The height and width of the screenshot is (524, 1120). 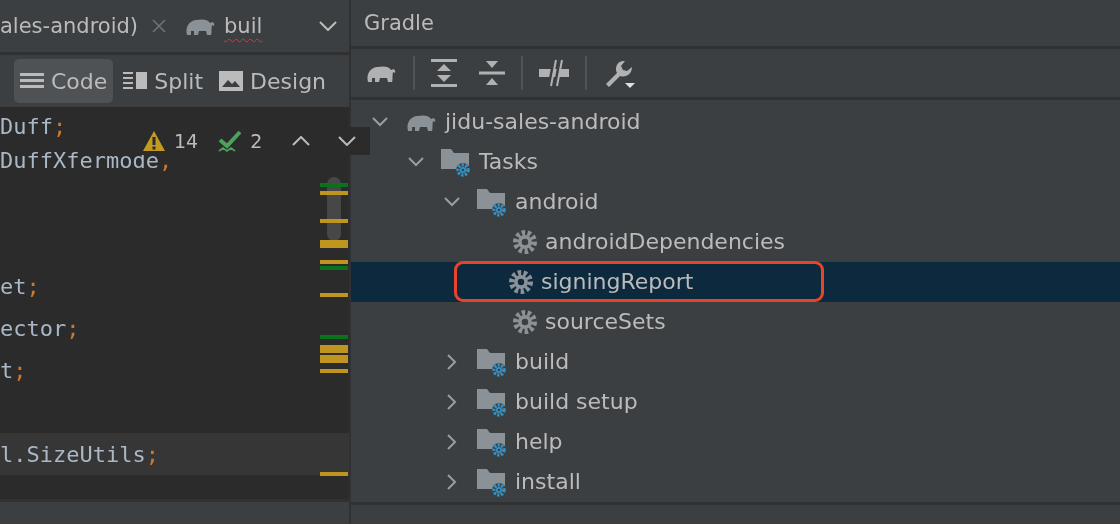 I want to click on view-mode-tab: Design, so click(x=273, y=81).